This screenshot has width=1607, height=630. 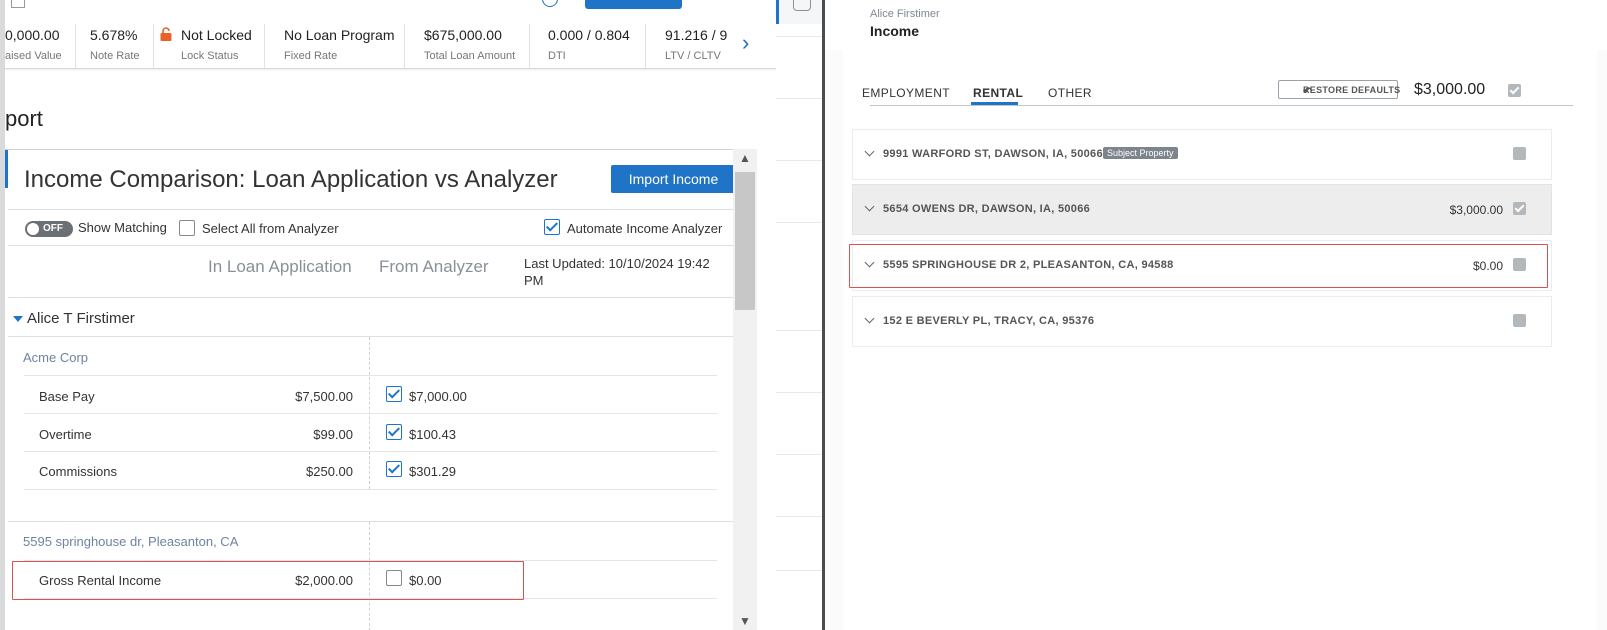 What do you see at coordinates (1202, 321) in the screenshot?
I see `property-card: 152 E BEVERLY PL, TRACY, CA, 95376` at bounding box center [1202, 321].